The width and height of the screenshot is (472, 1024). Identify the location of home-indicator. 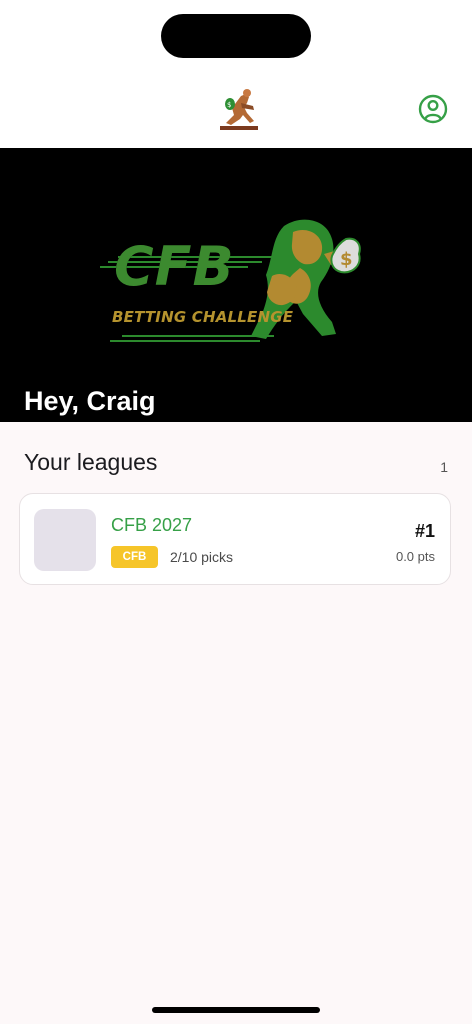
(236, 1010).